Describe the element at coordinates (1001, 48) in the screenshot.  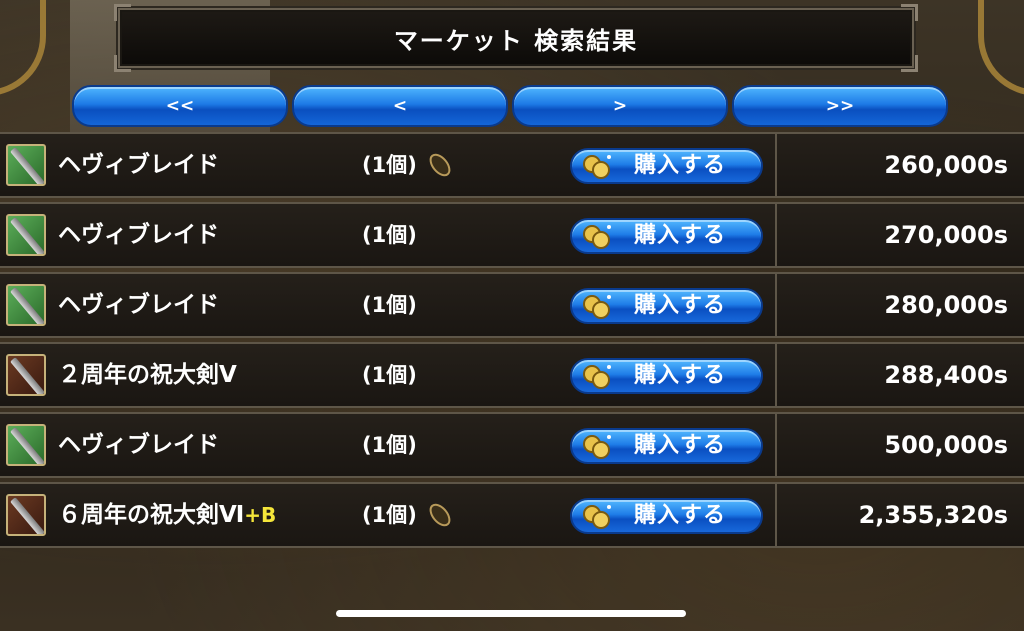
I see `gold-ornament-right` at that location.